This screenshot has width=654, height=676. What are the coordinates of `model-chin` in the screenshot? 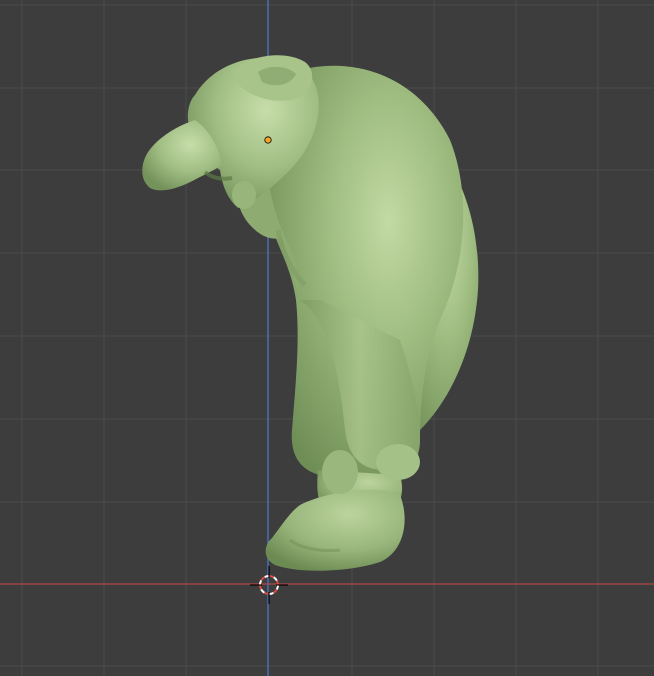 It's located at (244, 195).